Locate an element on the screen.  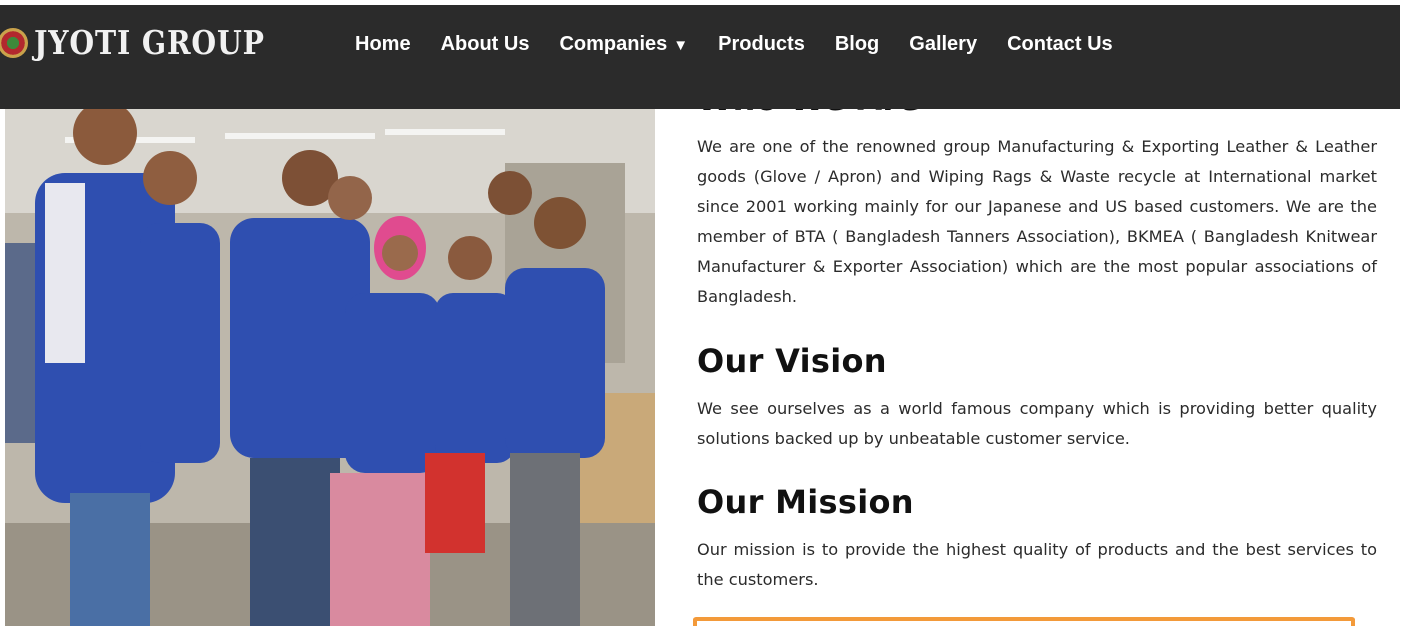
our-mission-heading: Our Mission is located at coordinates (805, 502).